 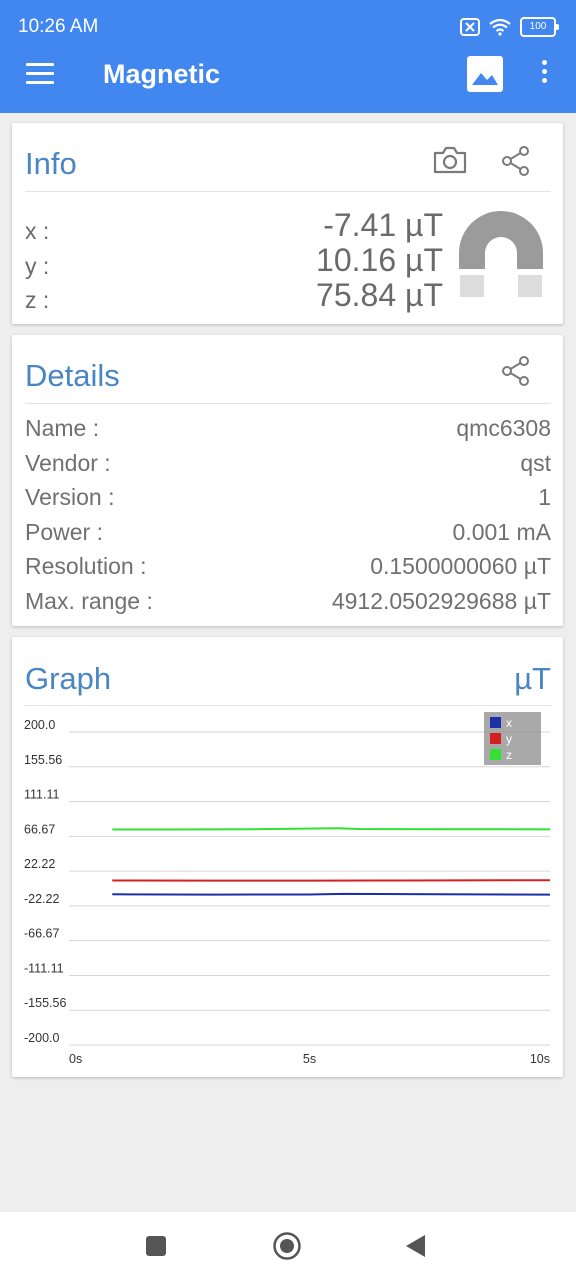 What do you see at coordinates (539, 27) in the screenshot?
I see `battery-icon: 100` at bounding box center [539, 27].